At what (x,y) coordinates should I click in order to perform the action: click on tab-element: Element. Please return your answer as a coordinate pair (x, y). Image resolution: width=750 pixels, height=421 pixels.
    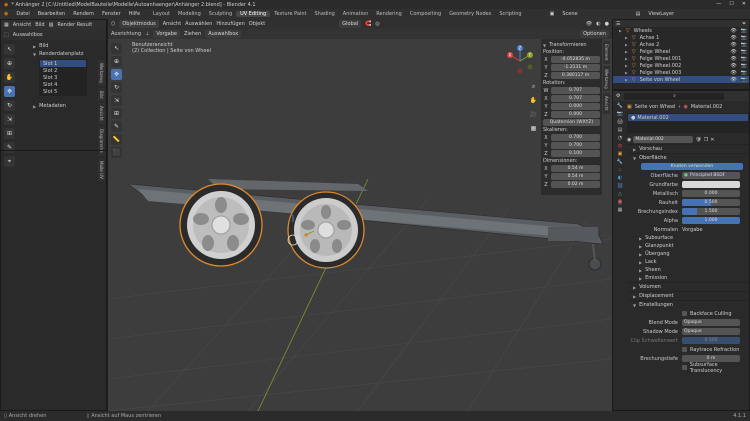
    Looking at the image, I should click on (606, 52).